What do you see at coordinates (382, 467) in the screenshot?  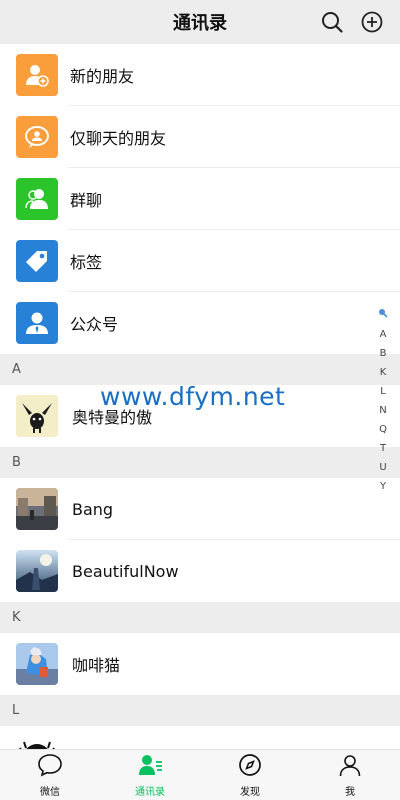 I see `index-letter: U` at bounding box center [382, 467].